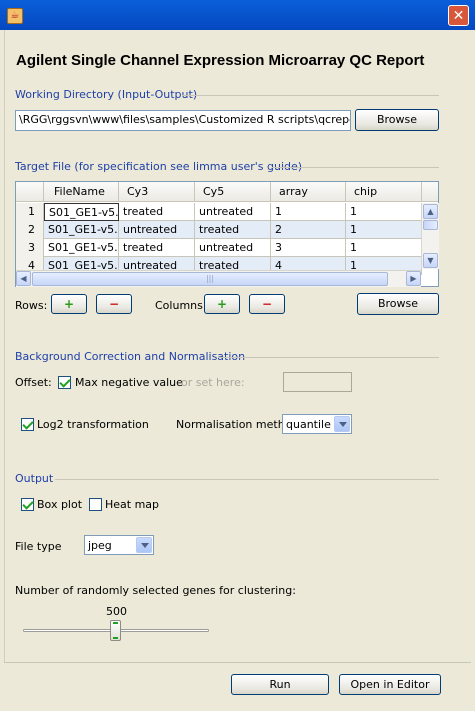 This screenshot has height=711, width=475. Describe the element at coordinates (181, 305) in the screenshot. I see `columns-label: Columns:` at that location.